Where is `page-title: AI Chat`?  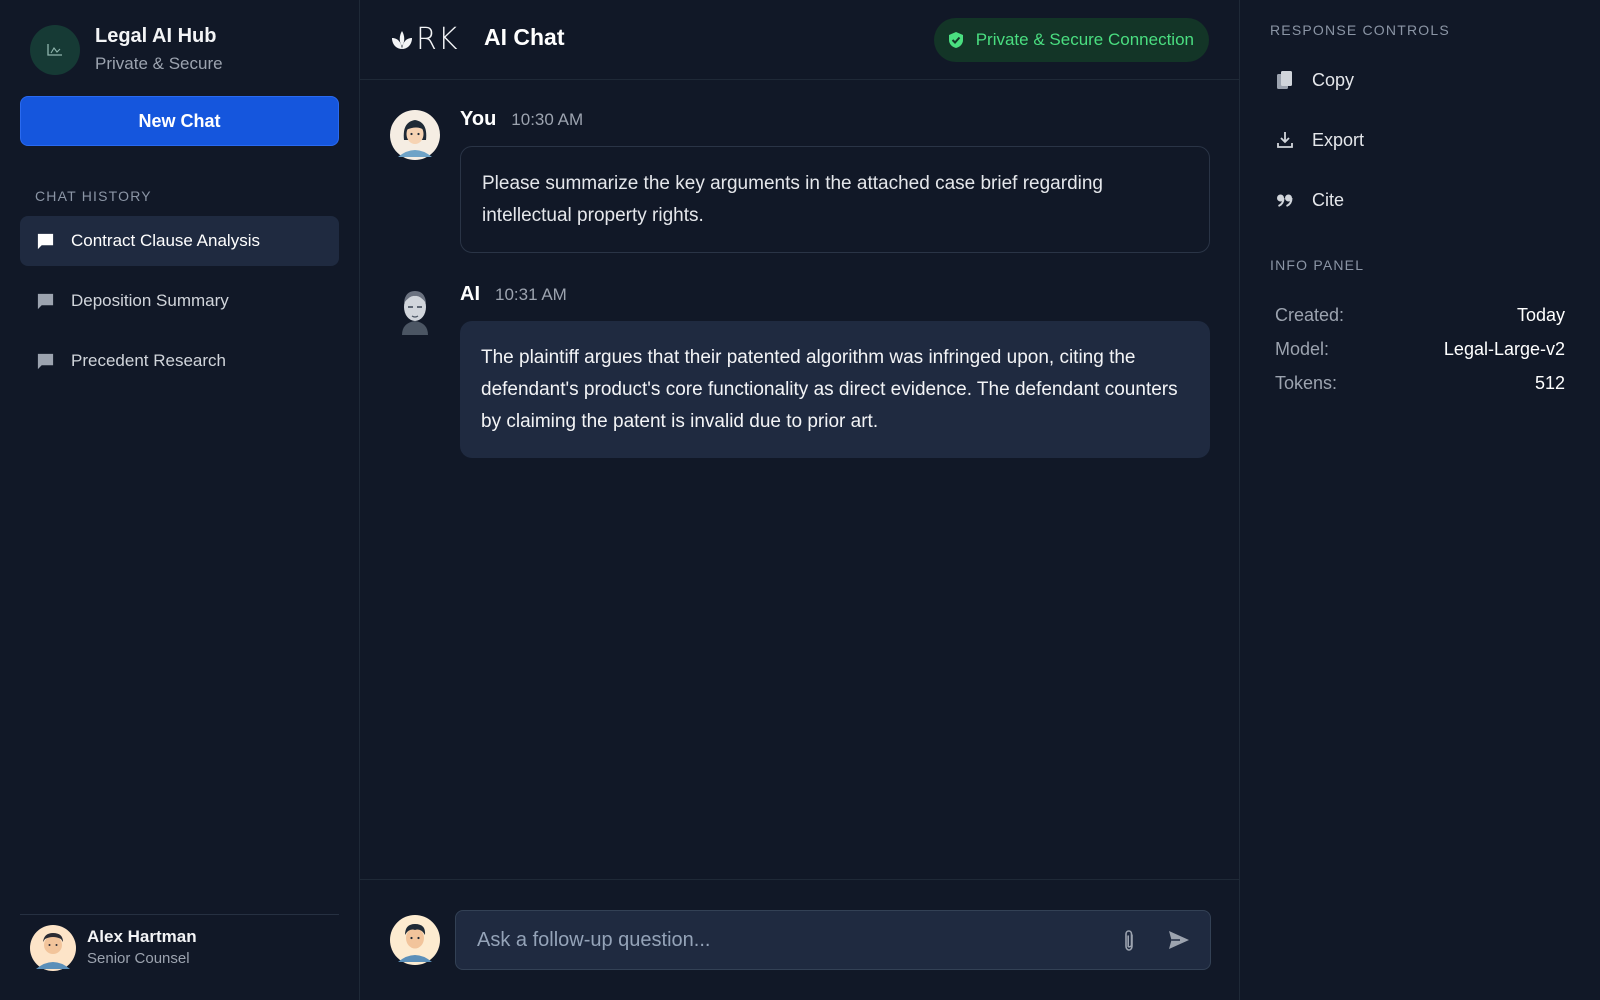 page-title: AI Chat is located at coordinates (524, 37).